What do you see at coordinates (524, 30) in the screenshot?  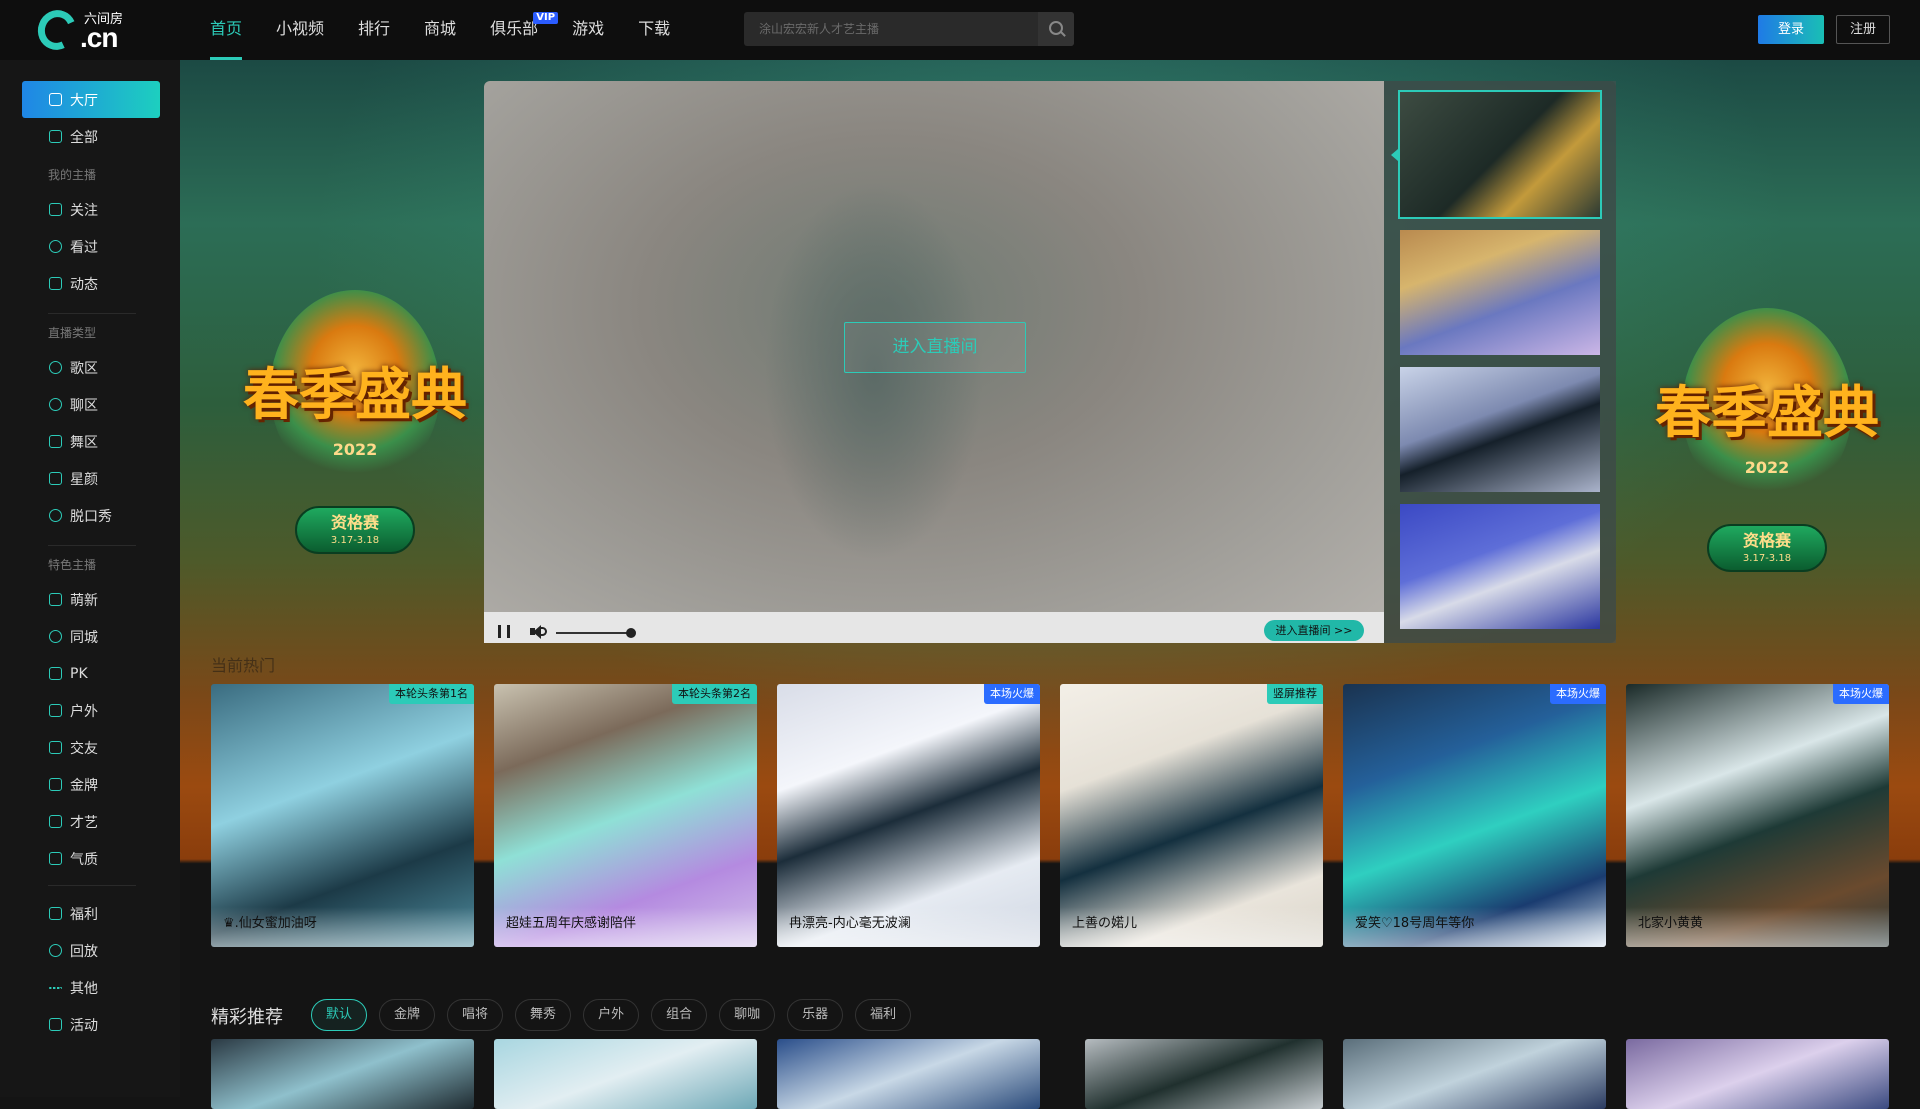 I see `nav-club: 俱乐部 VIP` at bounding box center [524, 30].